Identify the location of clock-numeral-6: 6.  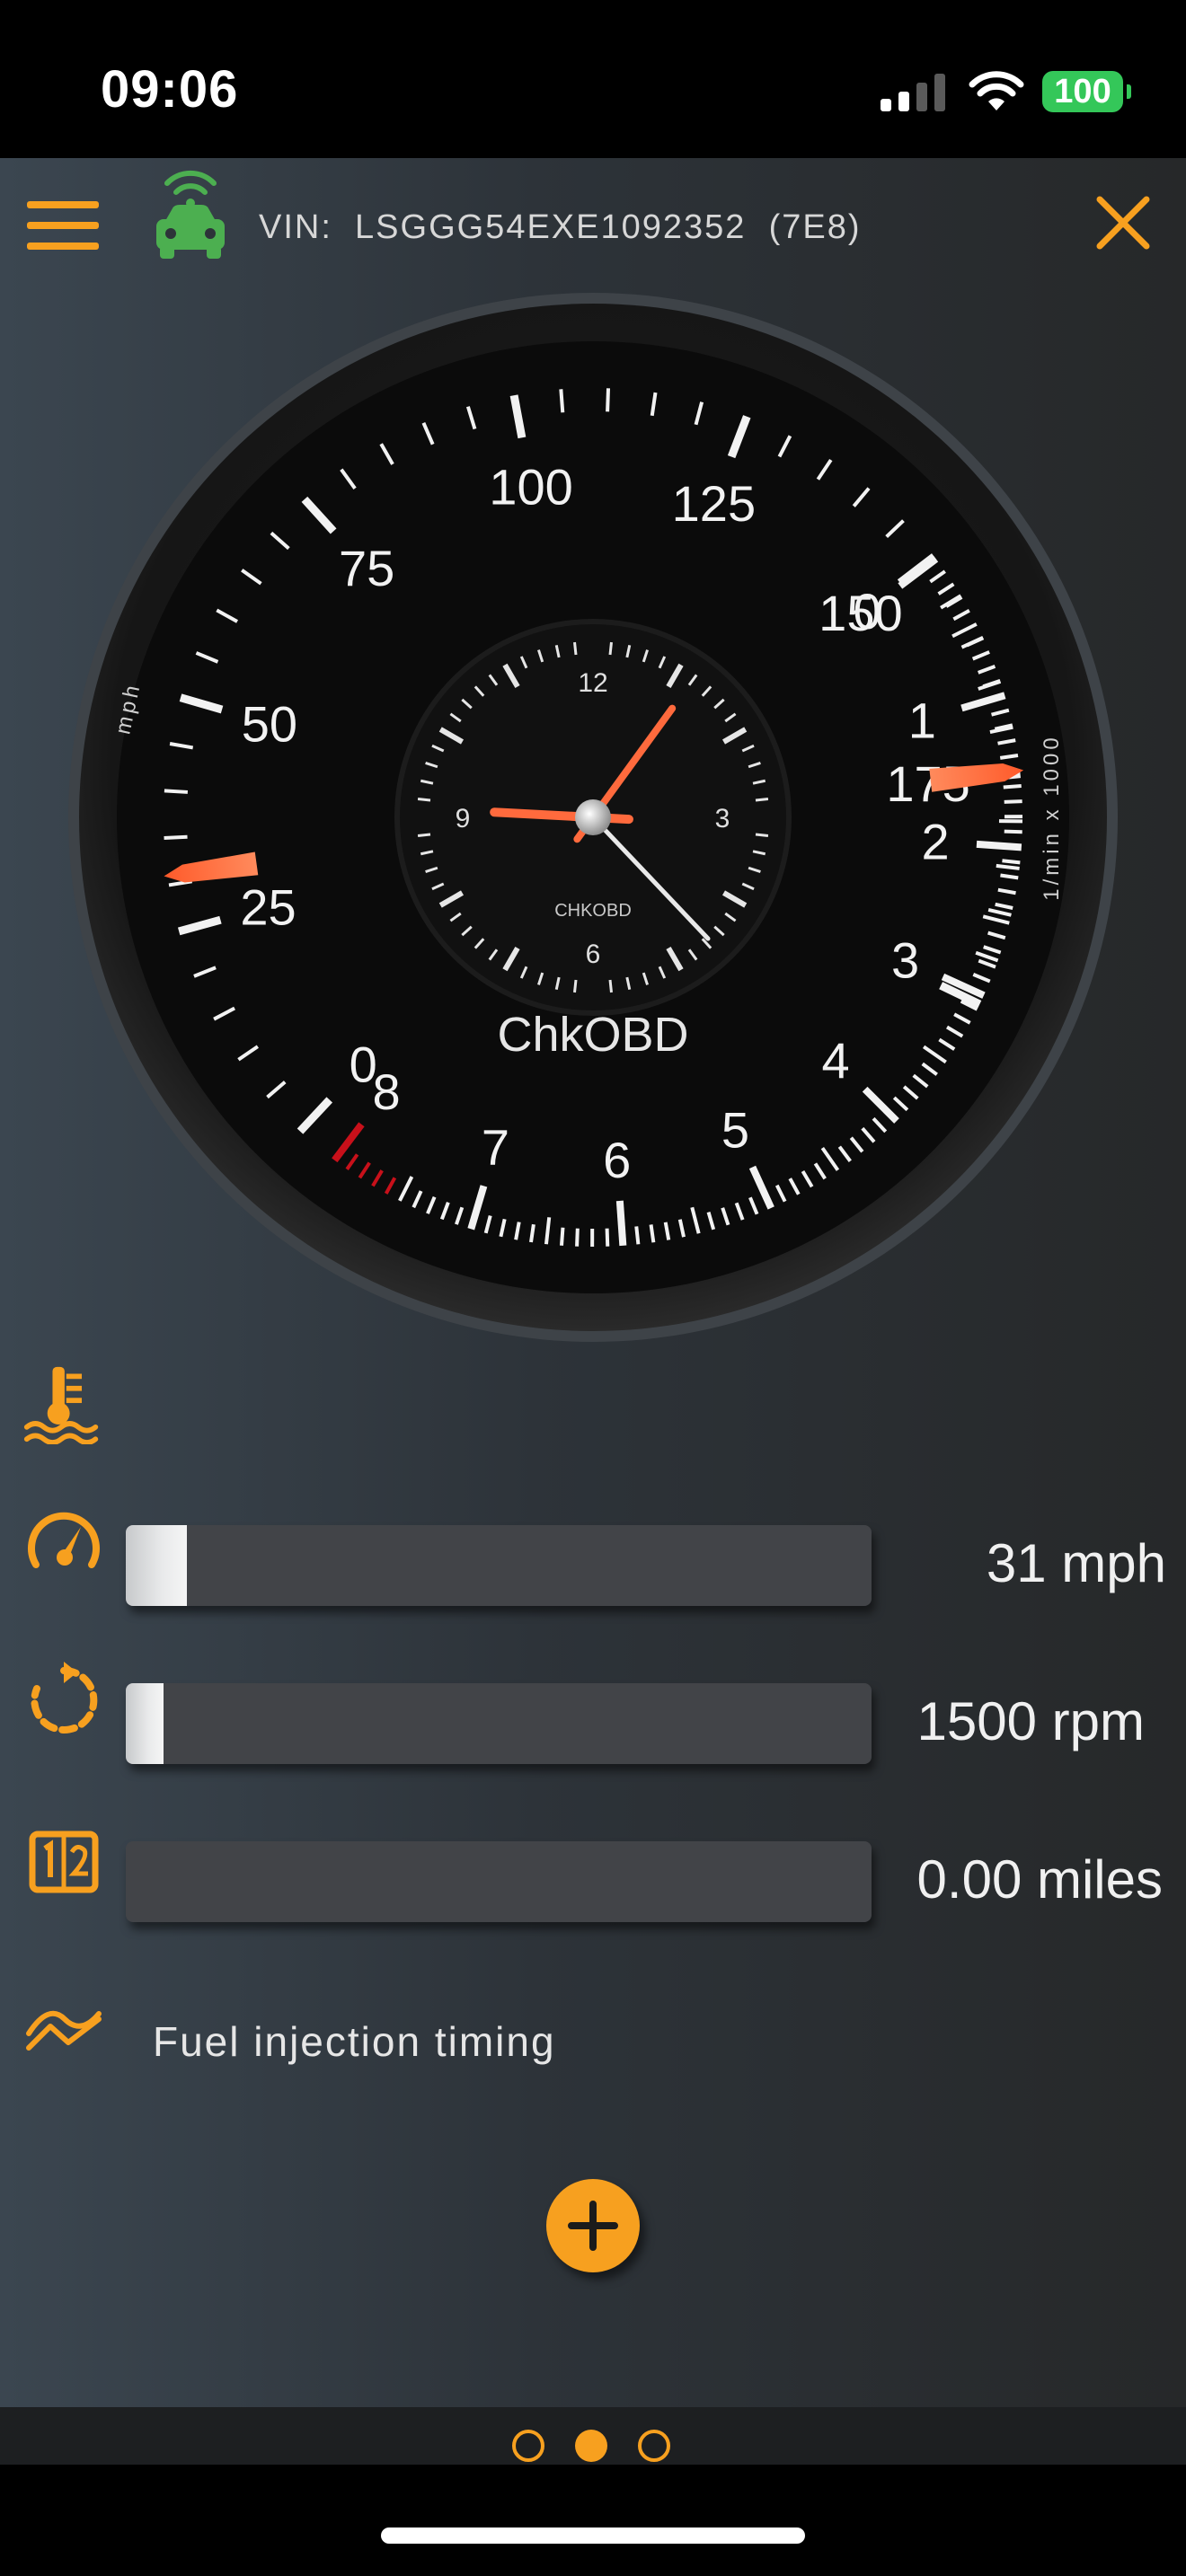
(593, 954).